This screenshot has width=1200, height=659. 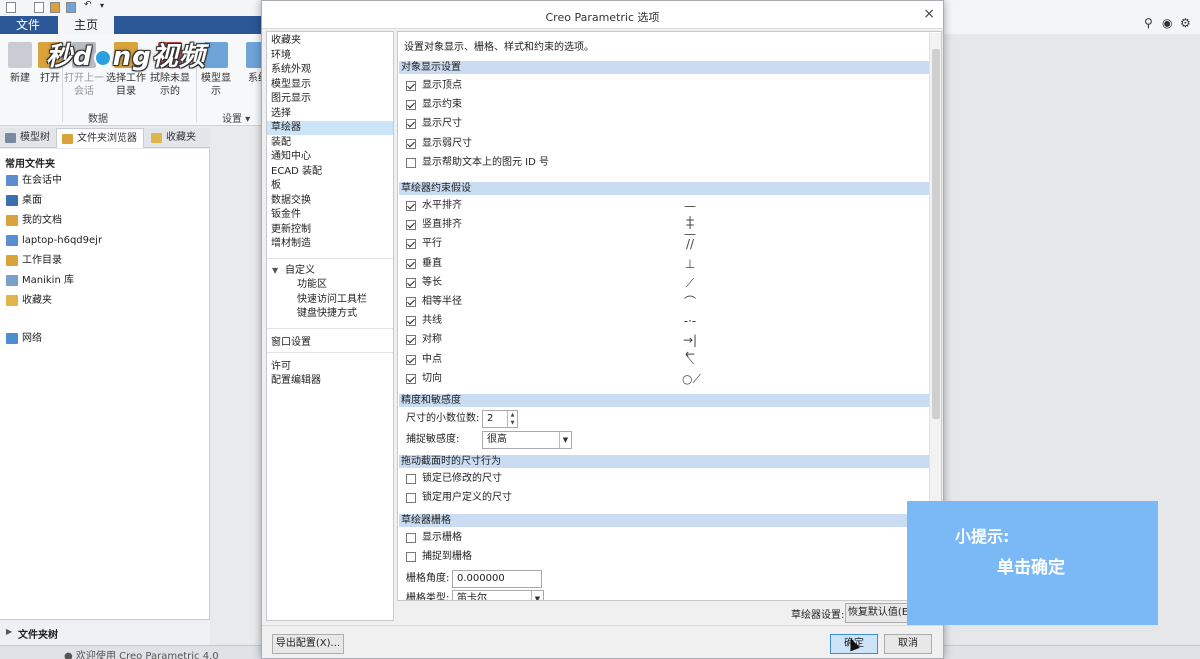 What do you see at coordinates (330, 157) in the screenshot?
I see `category-item: 通知中心` at bounding box center [330, 157].